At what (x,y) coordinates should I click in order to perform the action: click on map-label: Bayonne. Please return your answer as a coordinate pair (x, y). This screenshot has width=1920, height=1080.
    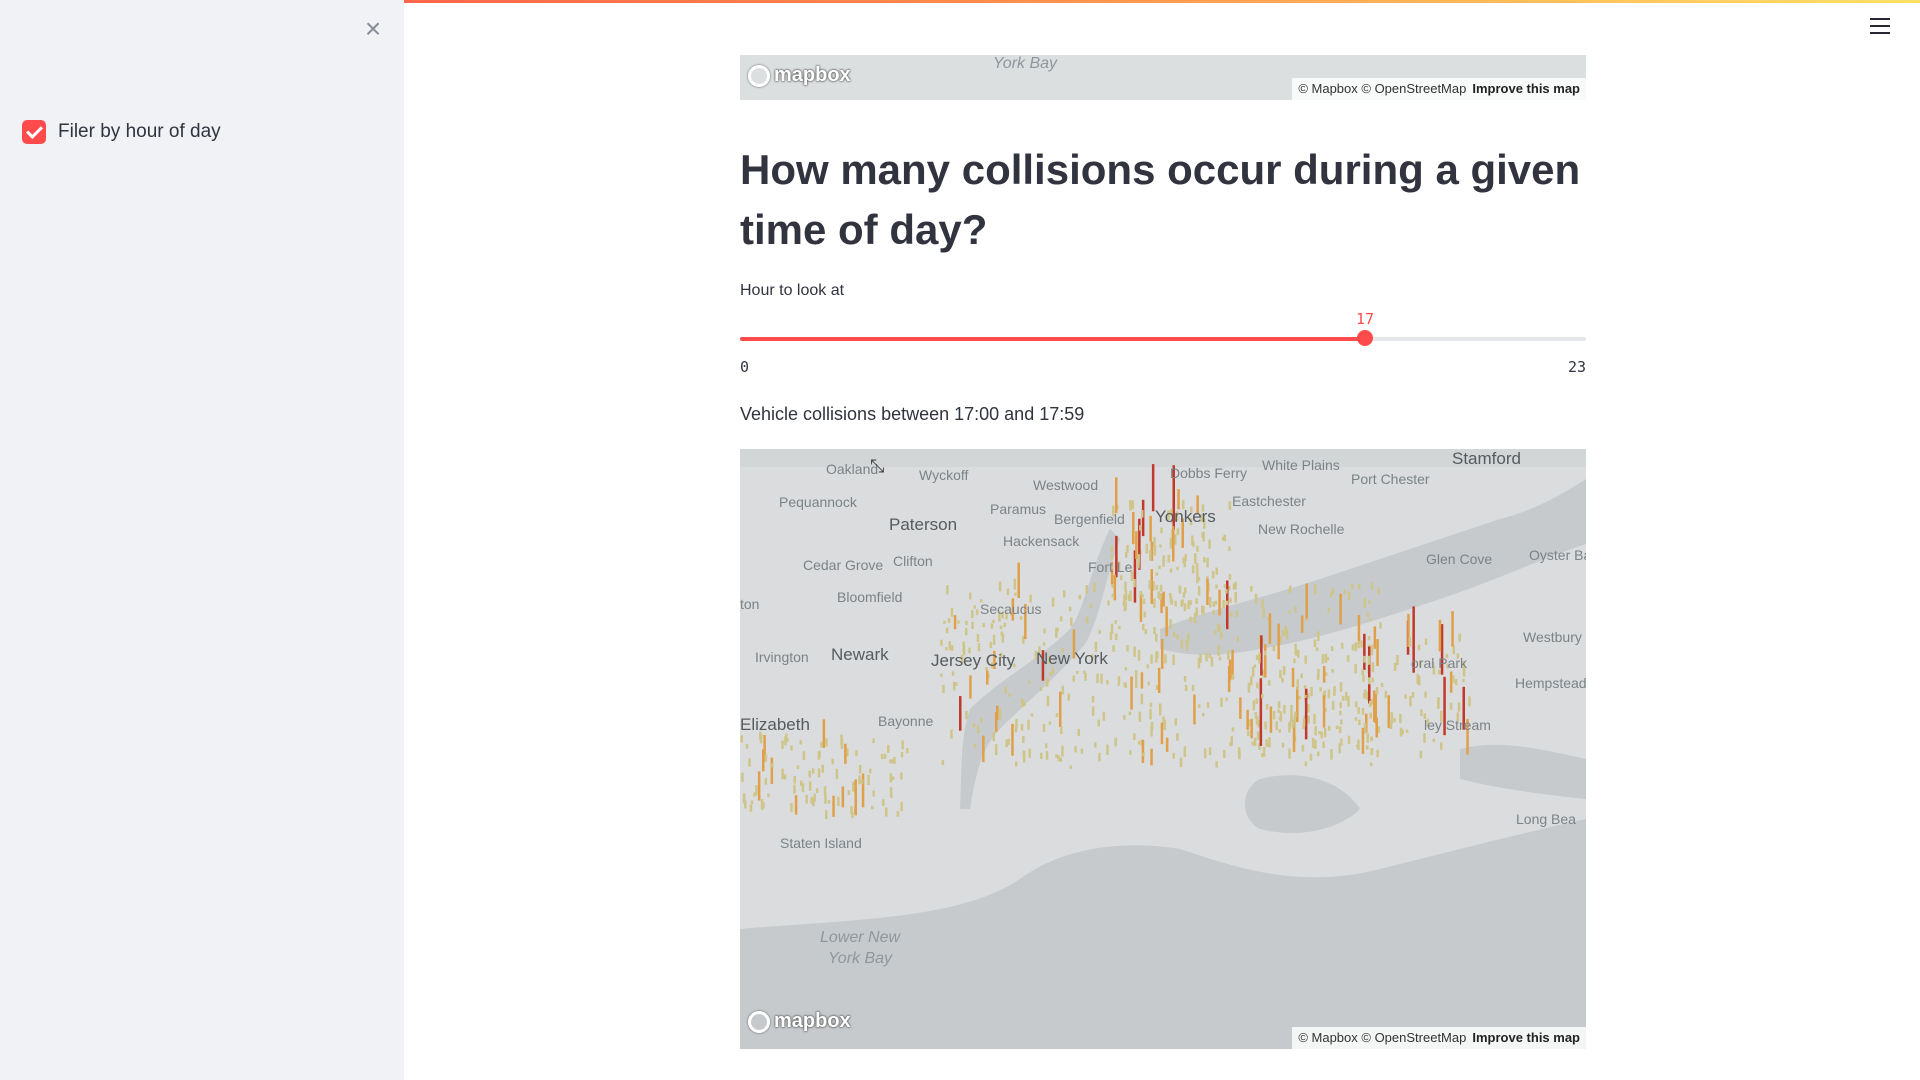
    Looking at the image, I should click on (906, 721).